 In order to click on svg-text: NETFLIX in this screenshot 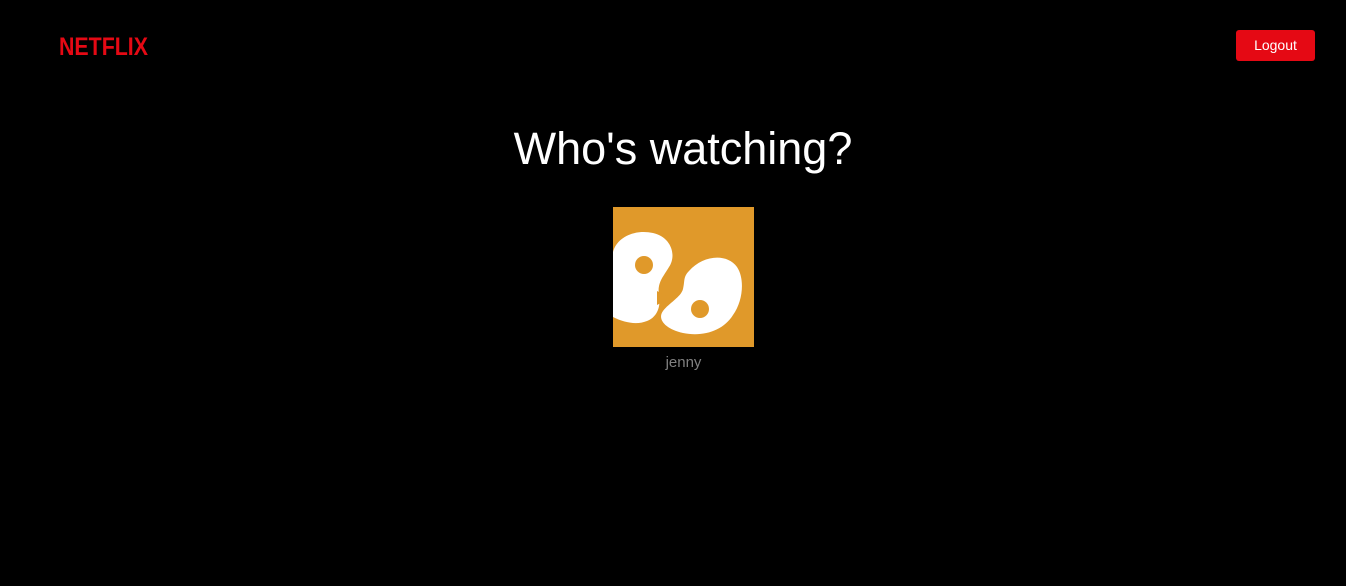, I will do `click(103, 46)`.